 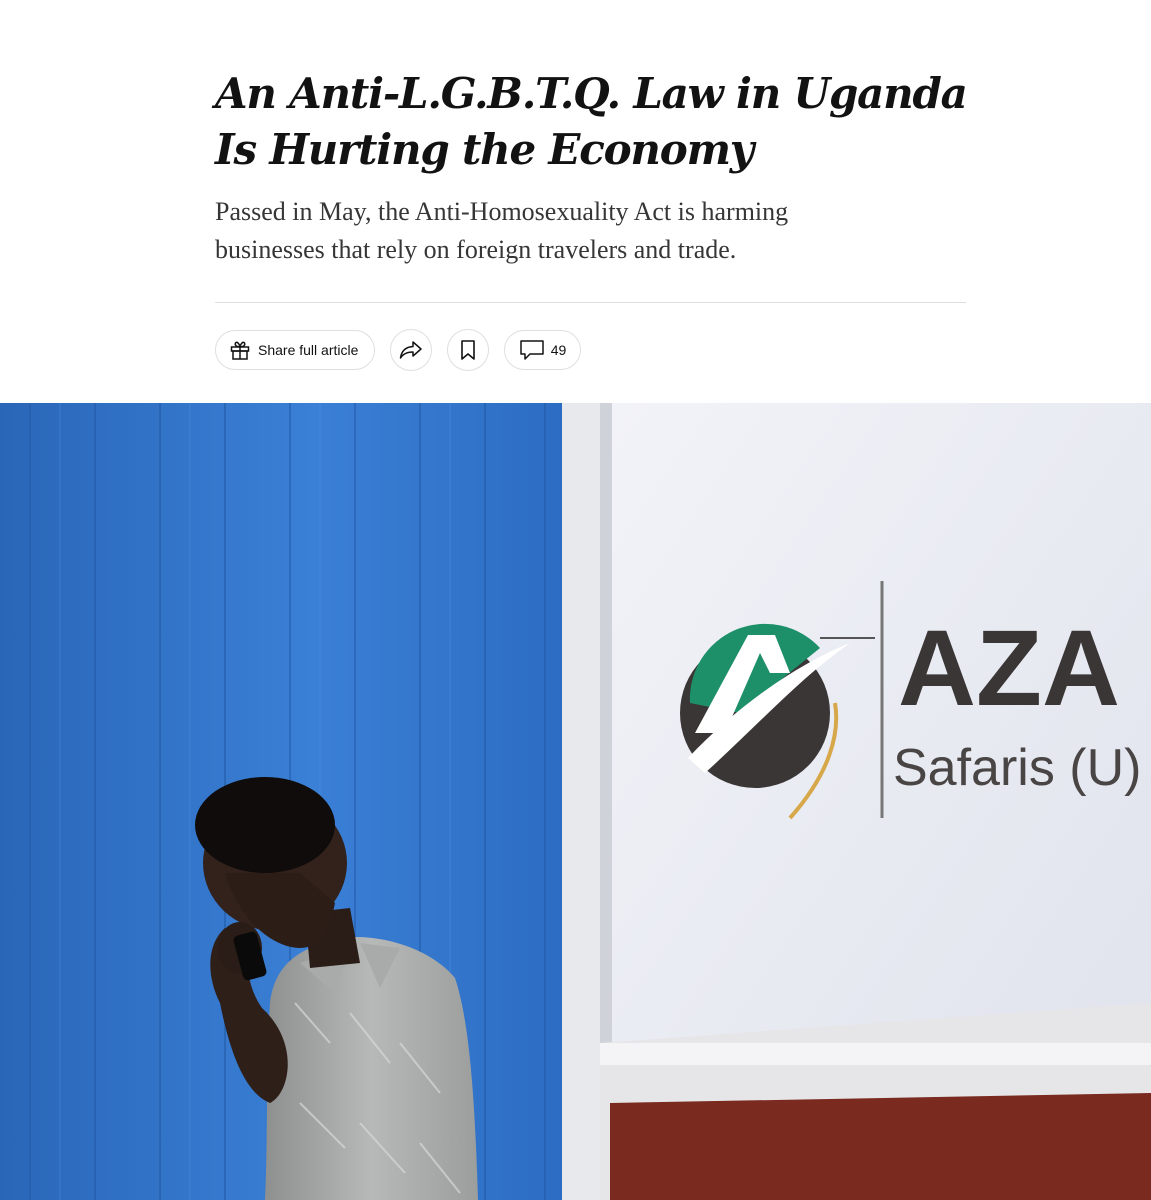 I want to click on bookmark-icon, so click(x=468, y=350).